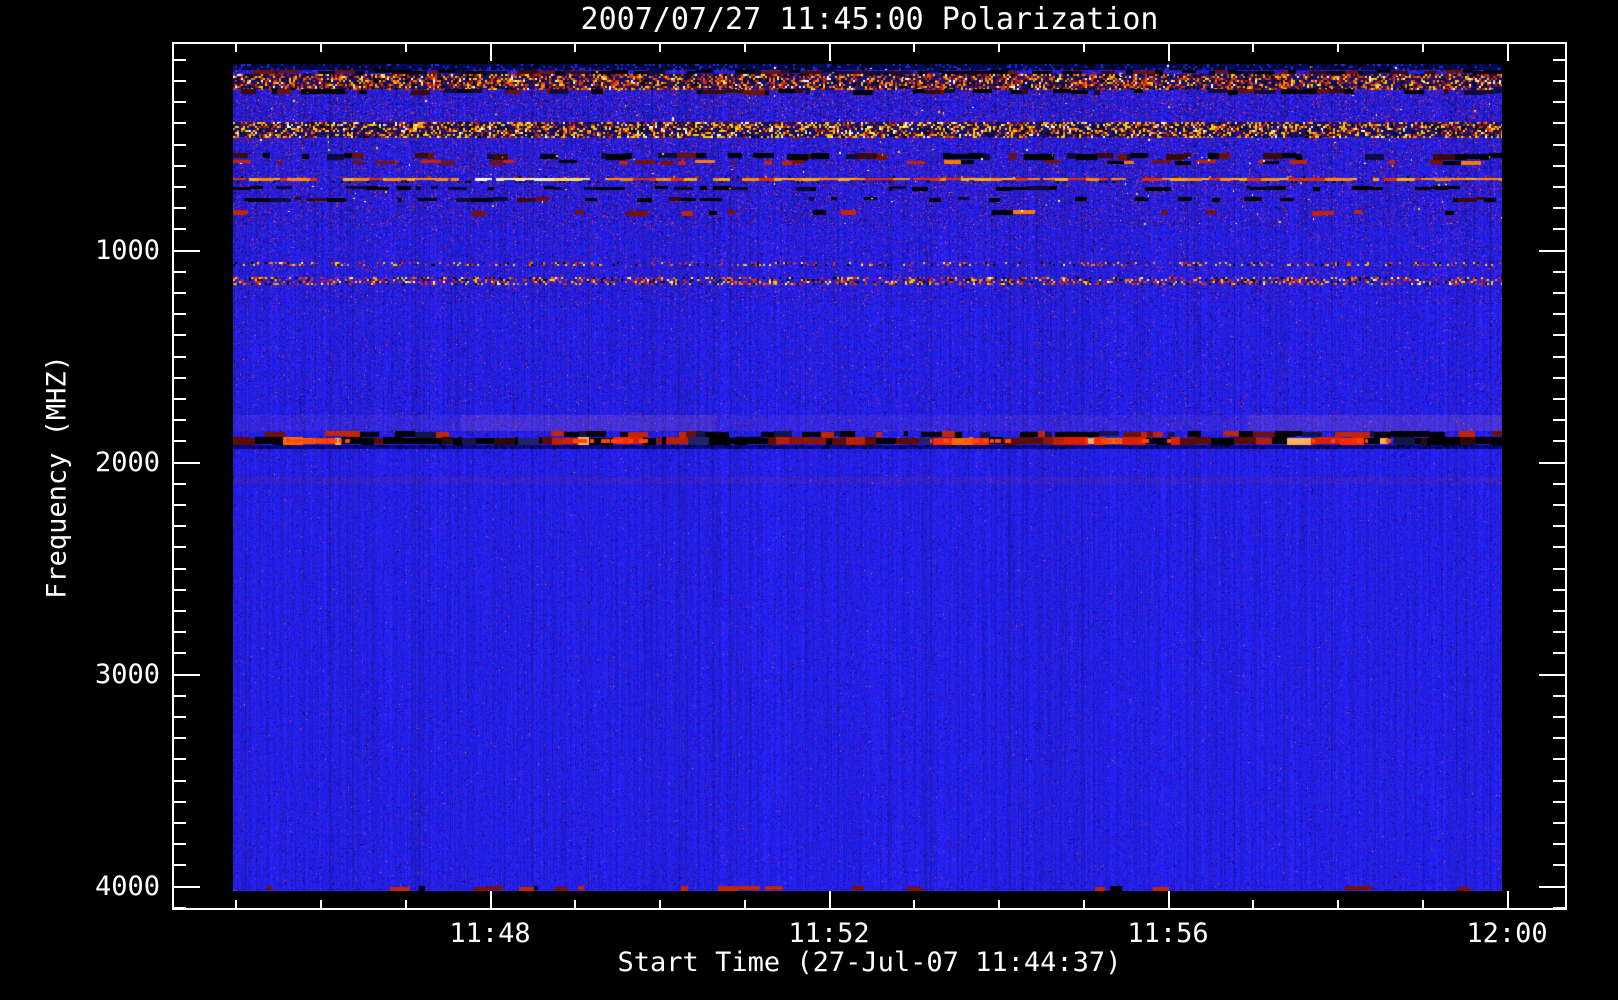 The image size is (1618, 1000). Describe the element at coordinates (1507, 933) in the screenshot. I see `x-tick-label: 12:00` at that location.